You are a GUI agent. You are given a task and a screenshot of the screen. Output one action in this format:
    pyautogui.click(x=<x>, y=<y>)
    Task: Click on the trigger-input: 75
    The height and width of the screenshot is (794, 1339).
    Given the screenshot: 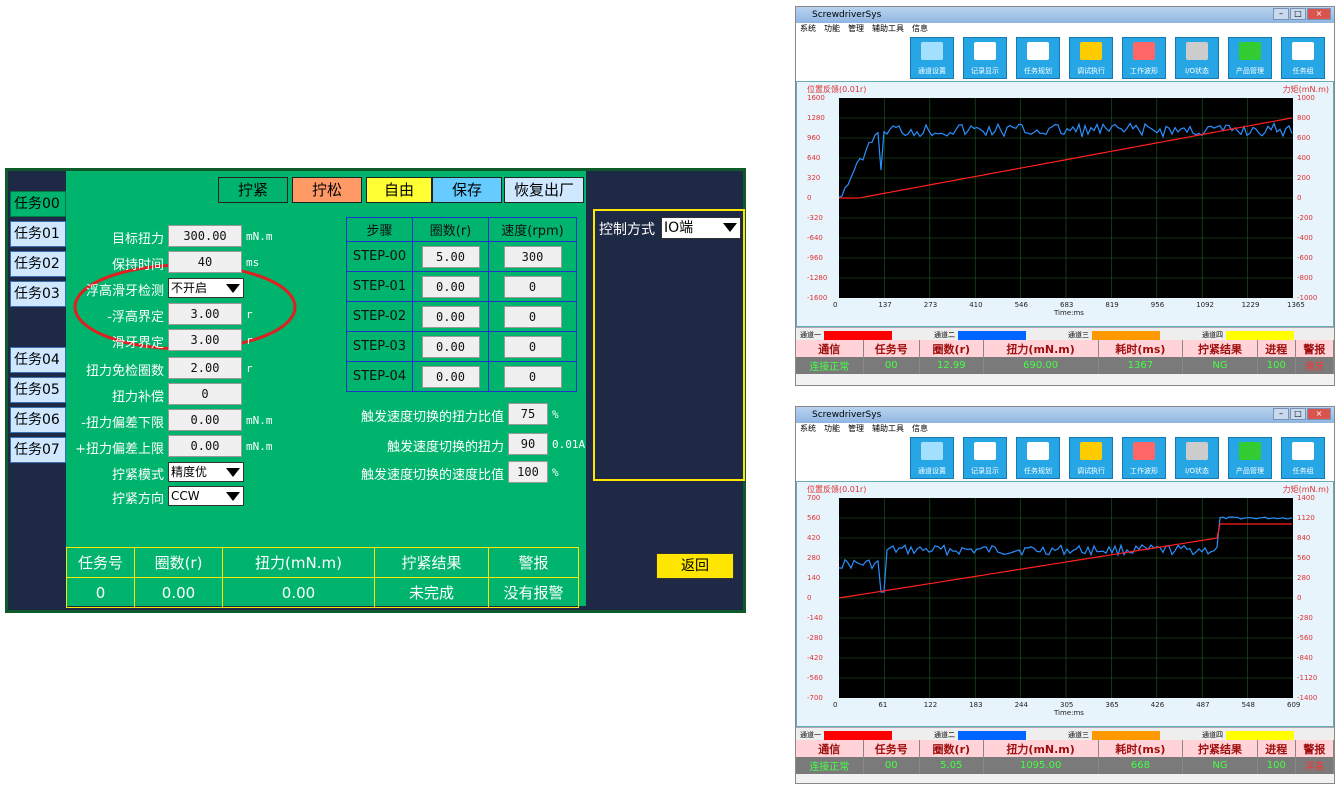 What is the action you would take?
    pyautogui.click(x=528, y=414)
    